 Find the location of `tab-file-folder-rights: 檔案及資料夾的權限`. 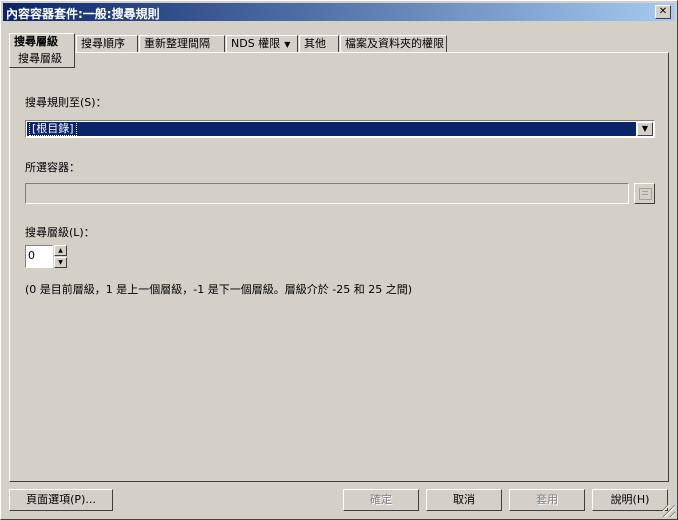

tab-file-folder-rights: 檔案及資料夾的權限 is located at coordinates (393, 43).